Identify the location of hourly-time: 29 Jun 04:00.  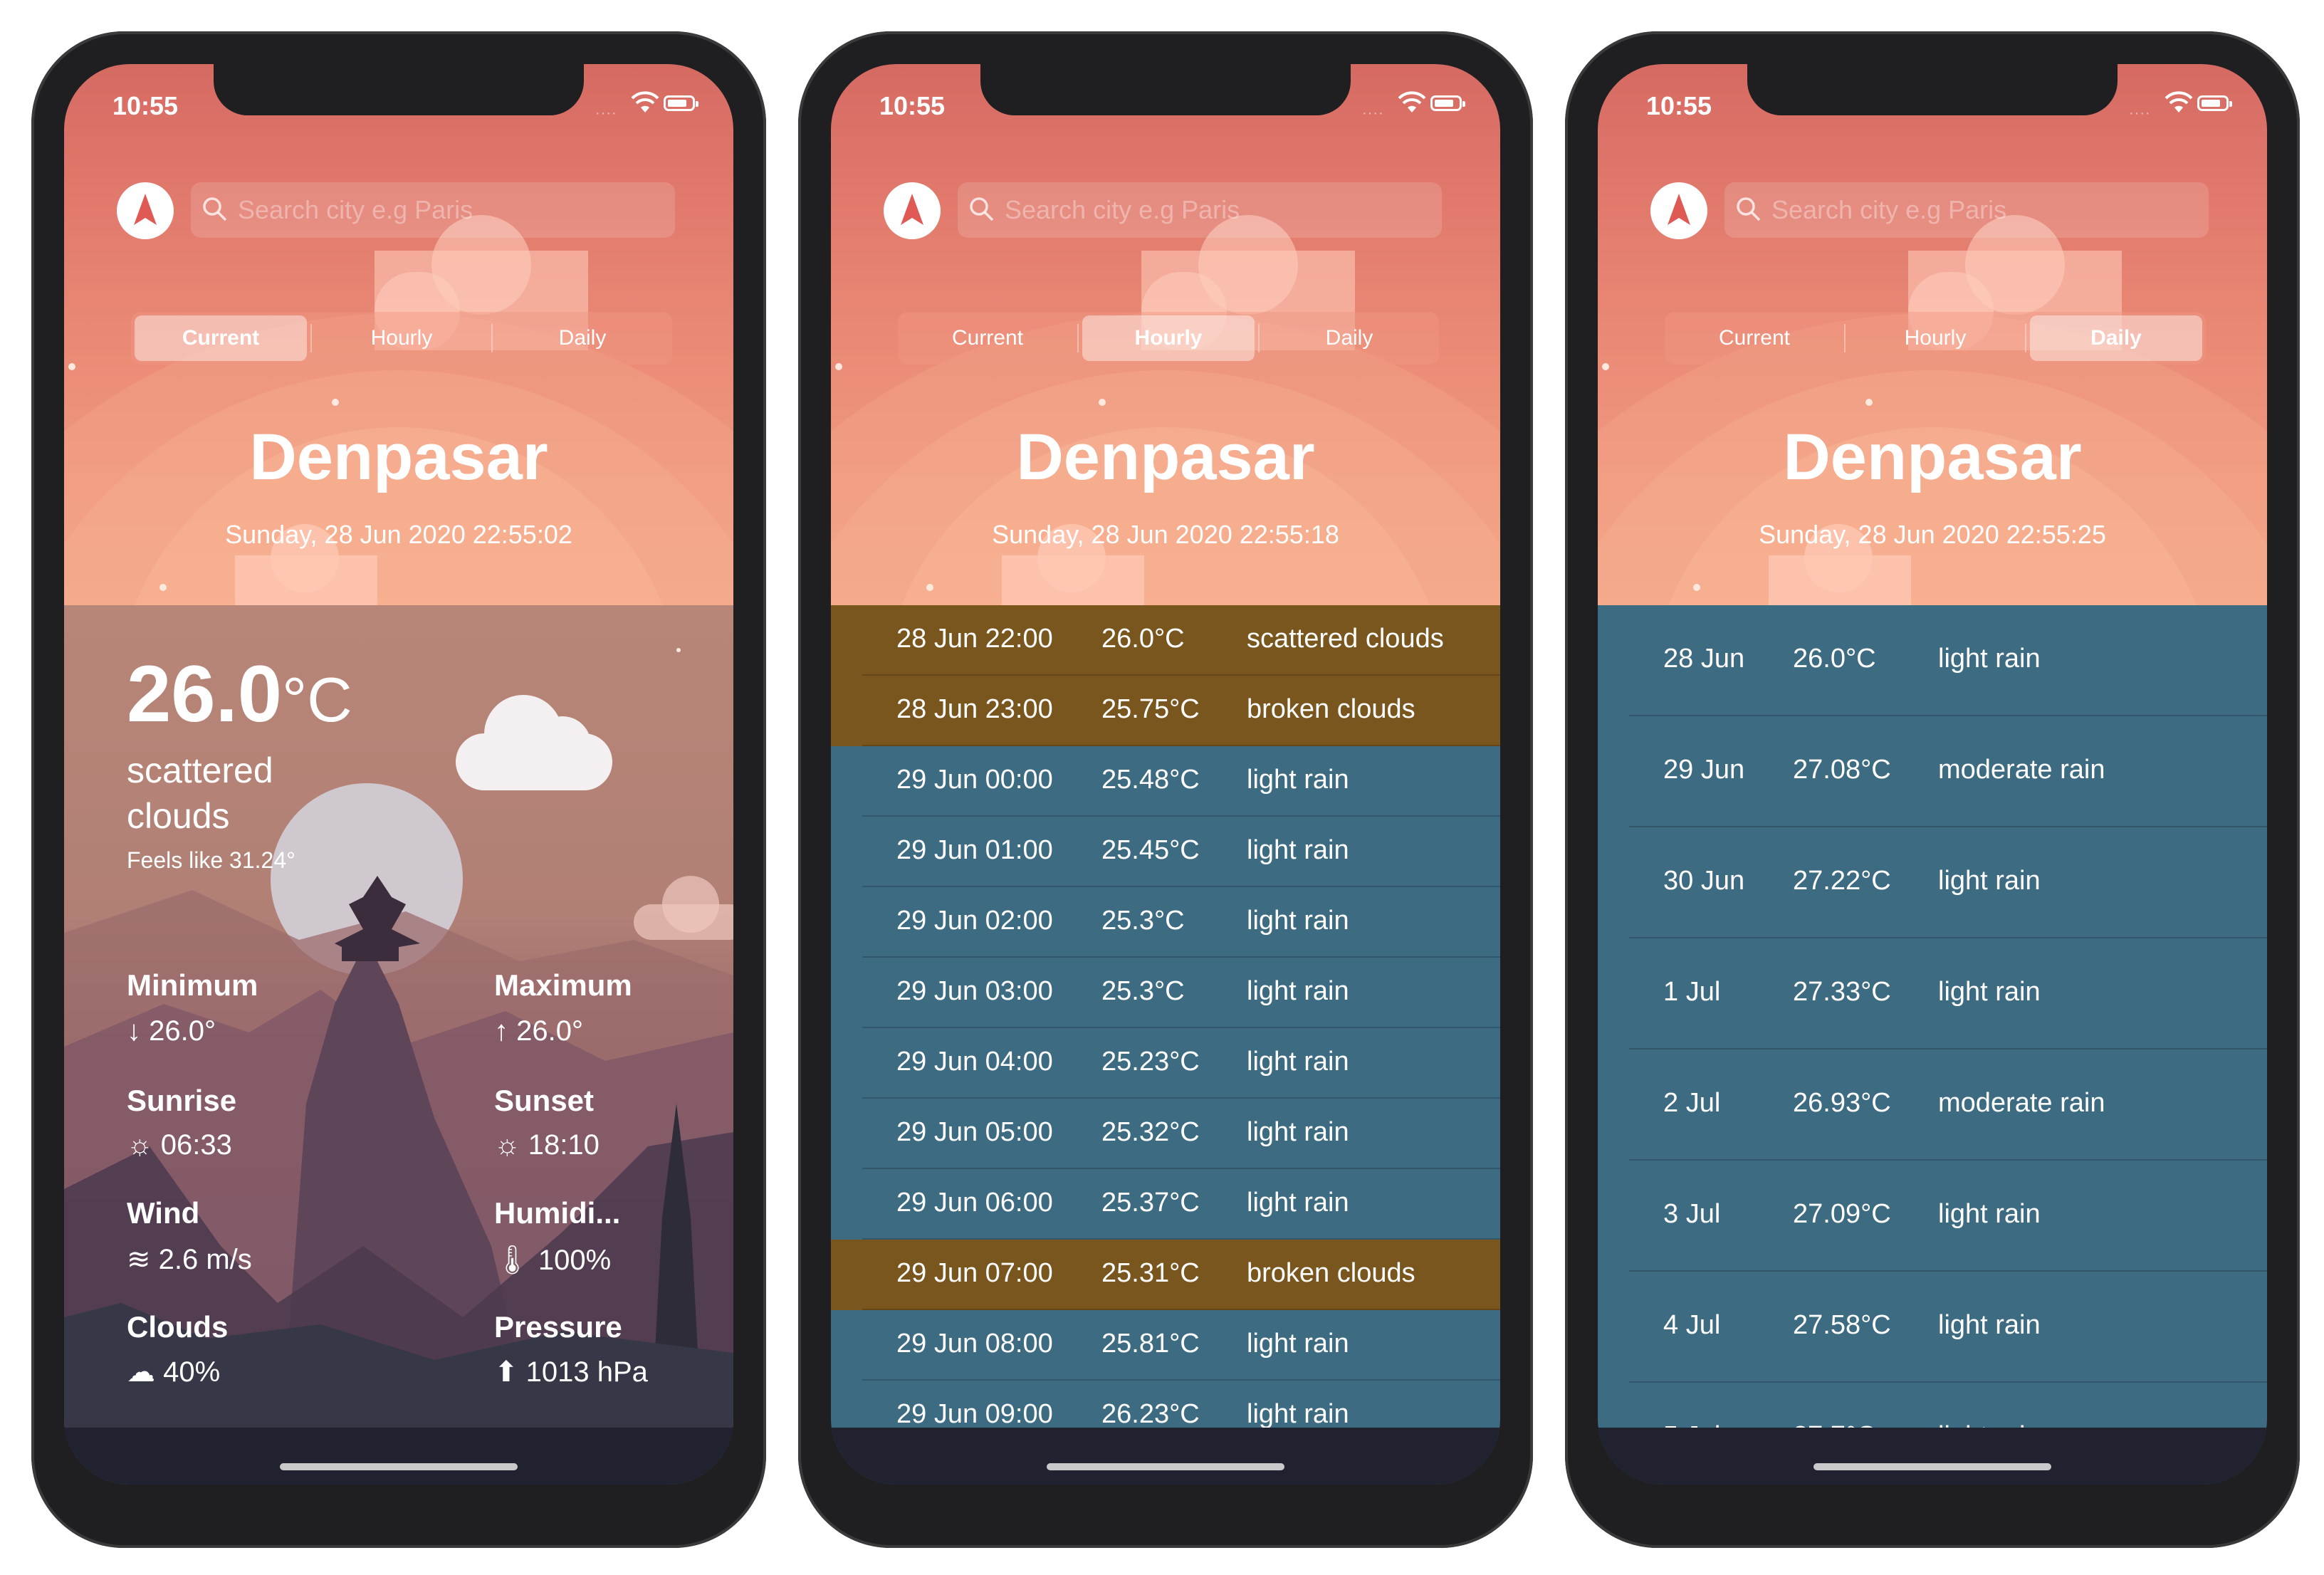
(974, 1062).